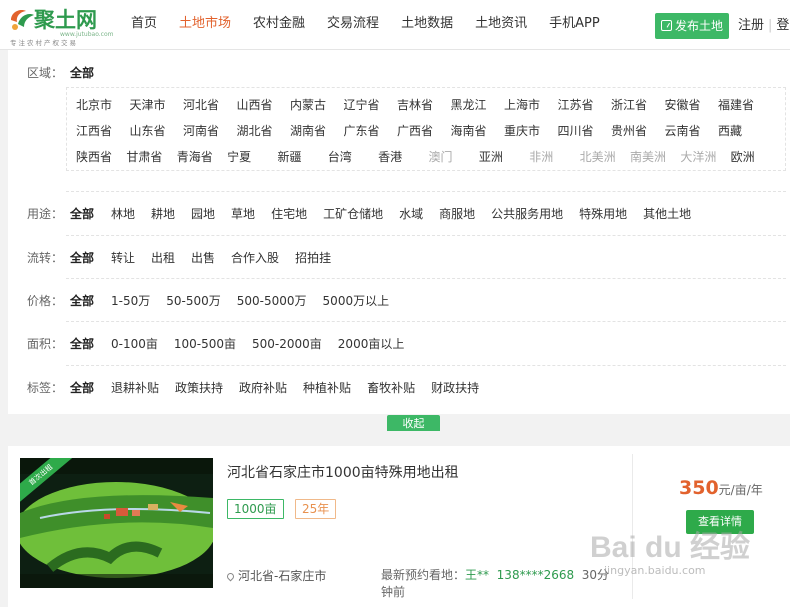 Image resolution: width=790 pixels, height=607 pixels. What do you see at coordinates (756, 161) in the screenshot?
I see `region-option: 欧洲` at bounding box center [756, 161].